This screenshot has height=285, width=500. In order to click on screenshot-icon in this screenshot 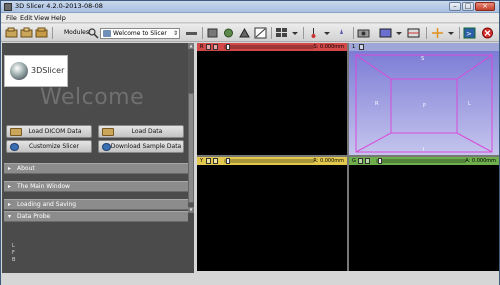, I will do `click(363, 33)`.